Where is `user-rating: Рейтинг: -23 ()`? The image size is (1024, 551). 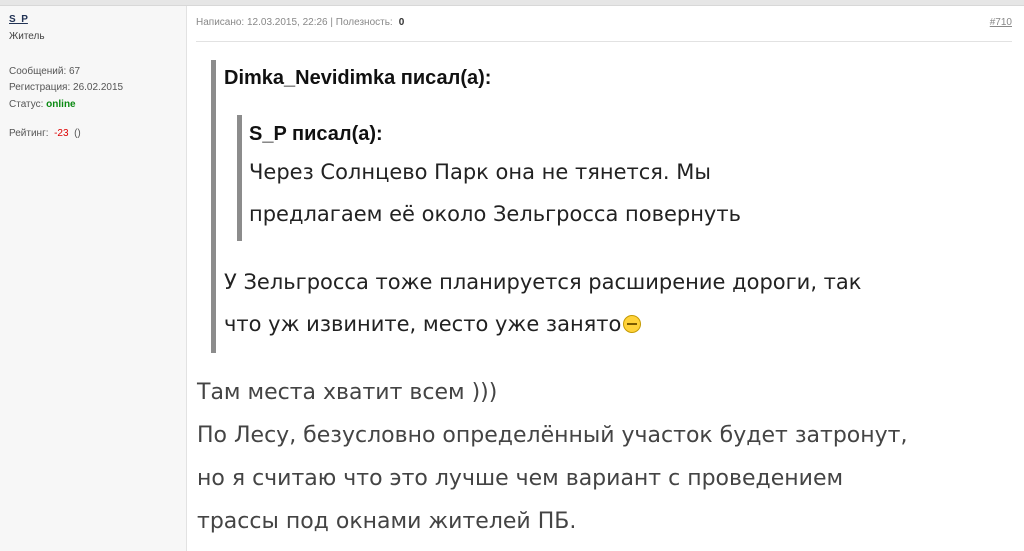
user-rating: Рейтинг: -23 () is located at coordinates (45, 133).